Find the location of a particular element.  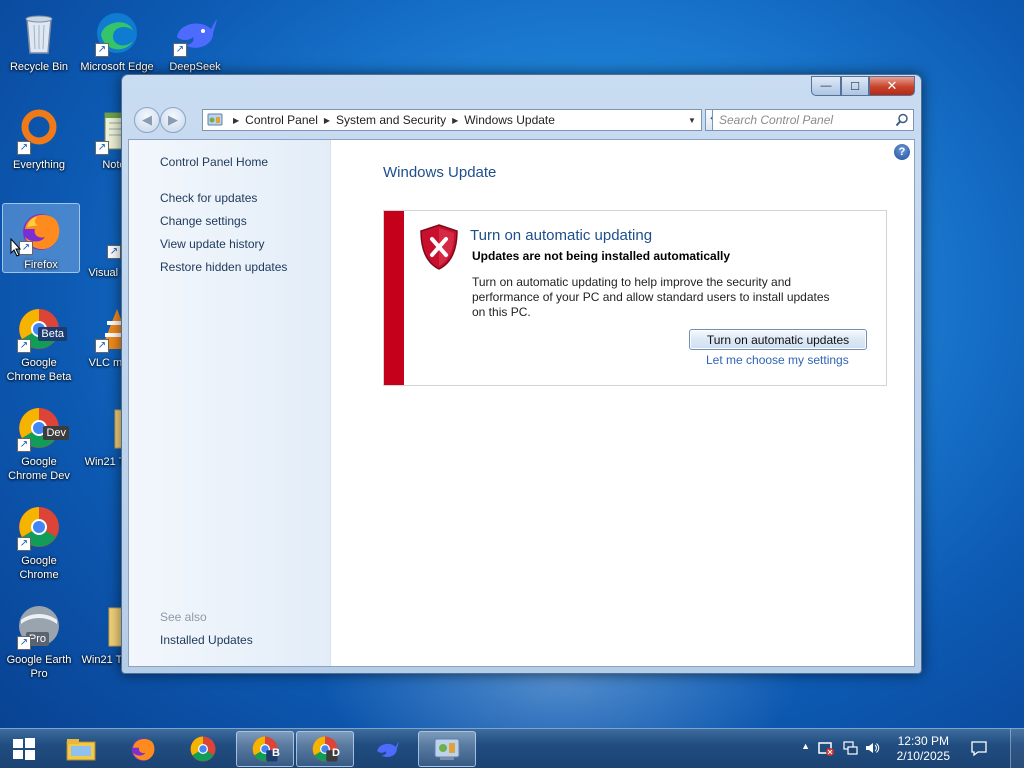

taskbar-control-panel is located at coordinates (447, 749).